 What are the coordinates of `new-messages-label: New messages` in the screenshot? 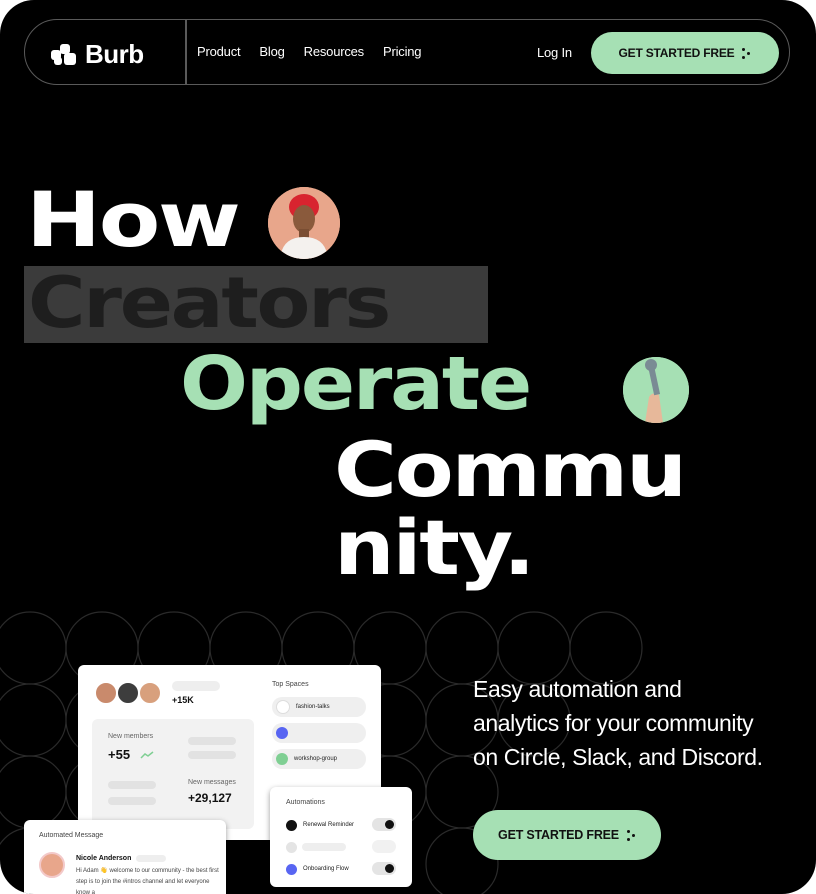 It's located at (212, 782).